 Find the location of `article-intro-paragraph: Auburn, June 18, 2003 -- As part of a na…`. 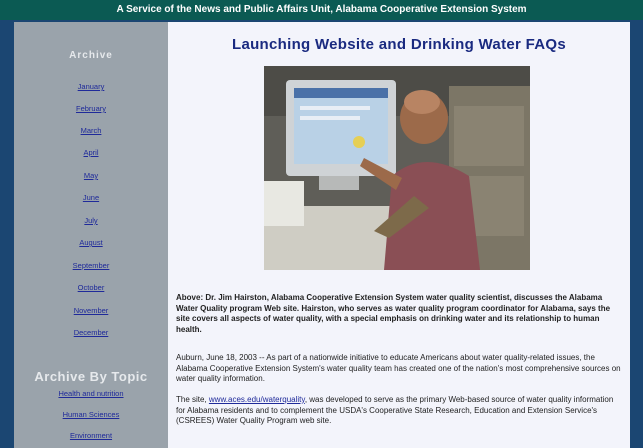

article-intro-paragraph: Auburn, June 18, 2003 -- As part of a na… is located at coordinates (398, 368).